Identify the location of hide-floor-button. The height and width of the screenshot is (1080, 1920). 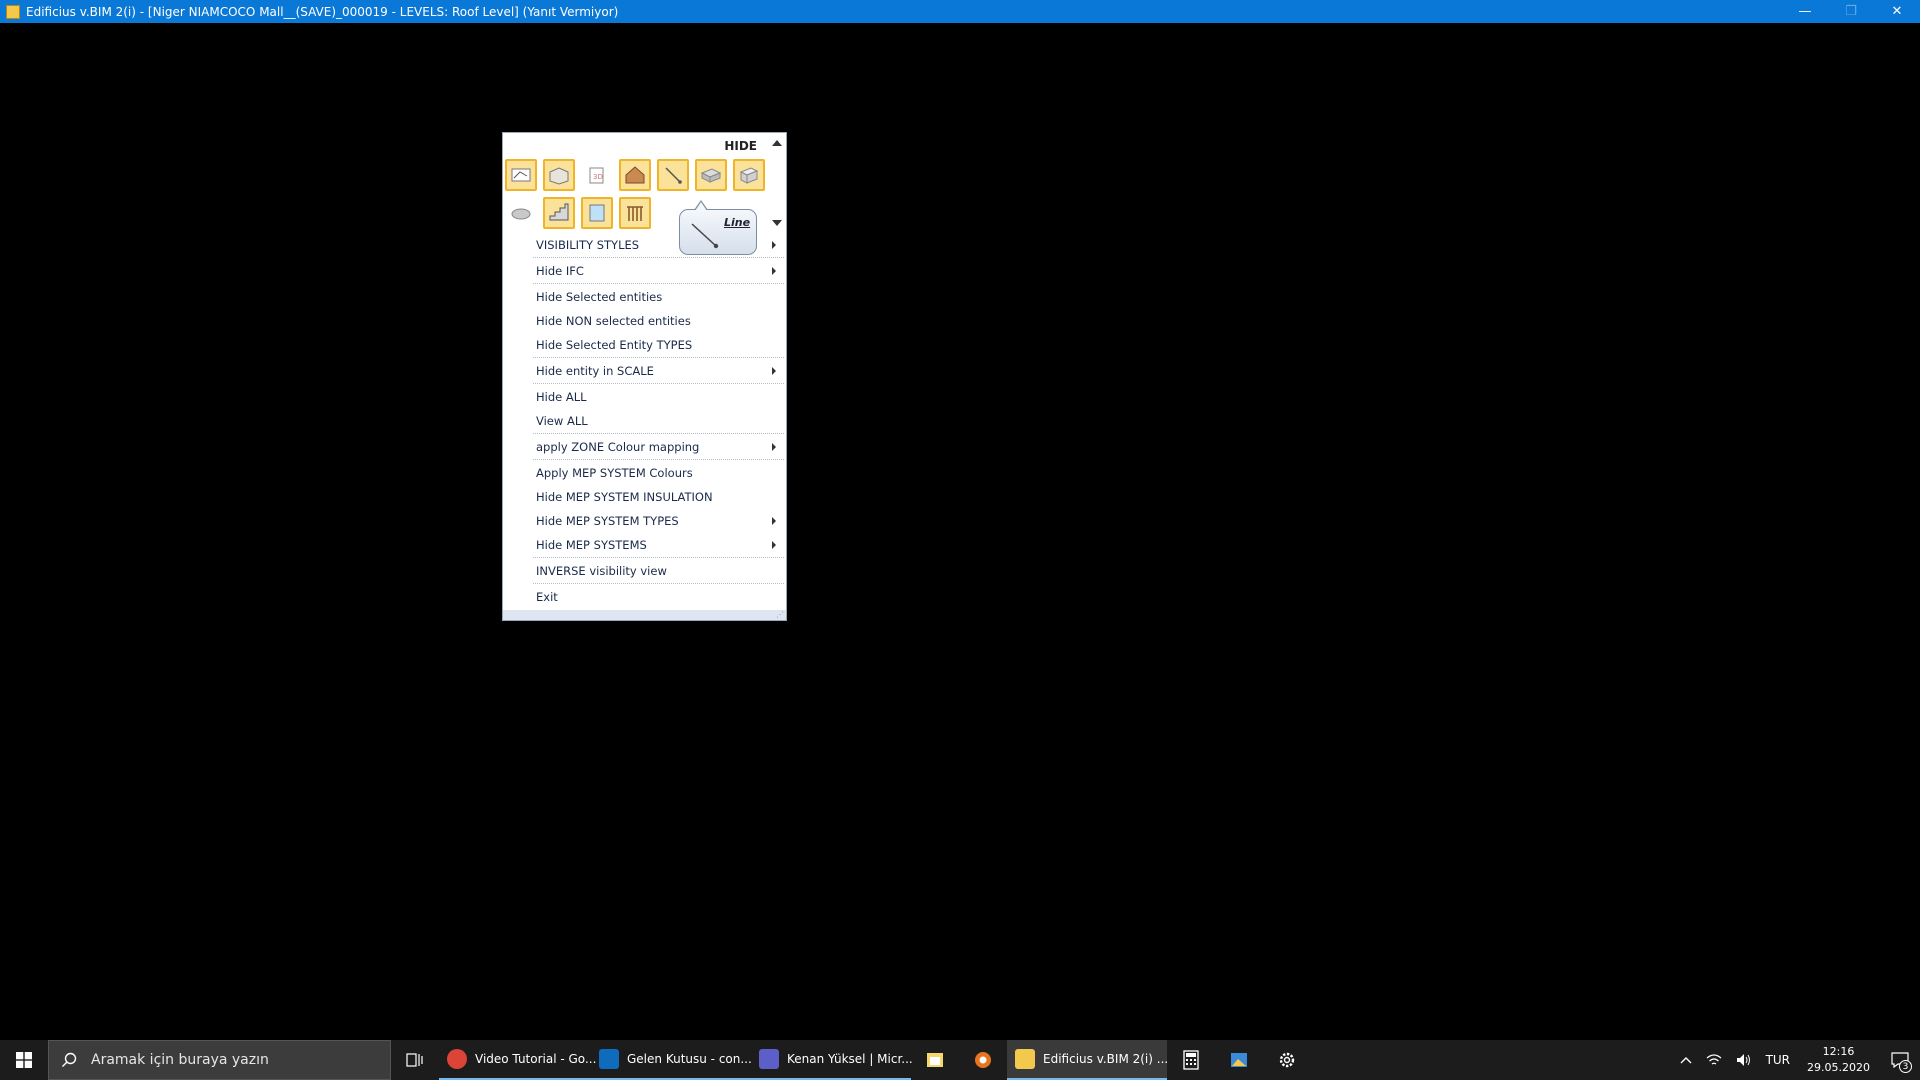
(559, 175).